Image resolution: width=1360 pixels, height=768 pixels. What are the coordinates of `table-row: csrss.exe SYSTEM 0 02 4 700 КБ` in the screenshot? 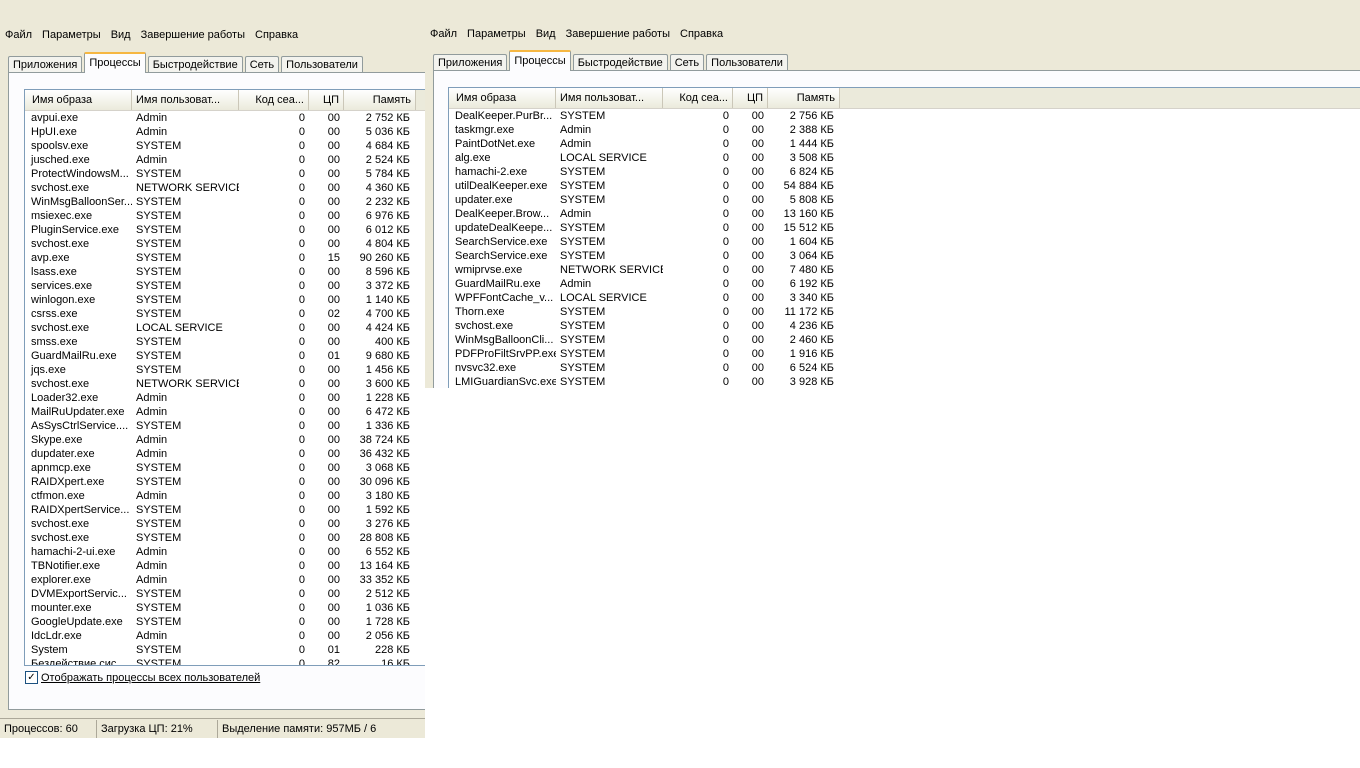 It's located at (225, 314).